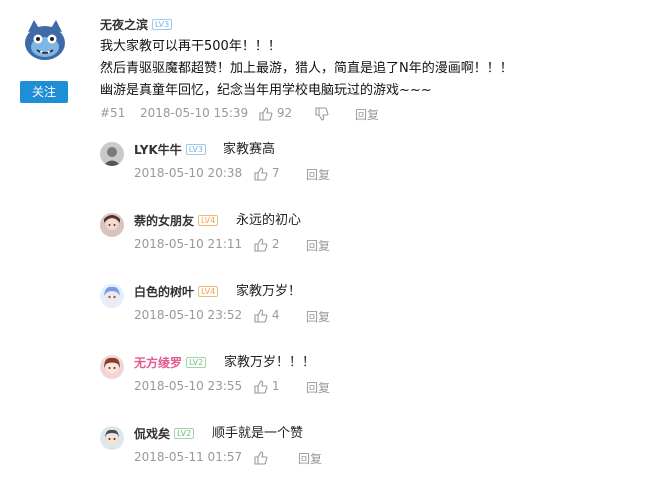  I want to click on reply-header: 无方绫罗 LV2, so click(170, 361).